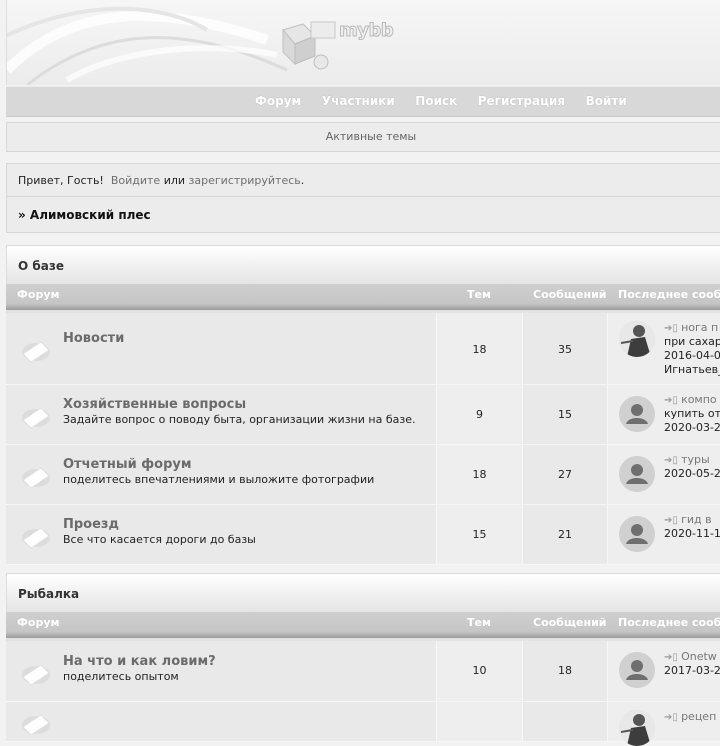 Image resolution: width=720 pixels, height=746 pixels. Describe the element at coordinates (309, 45) in the screenshot. I see `mybb-logo-icon` at that location.